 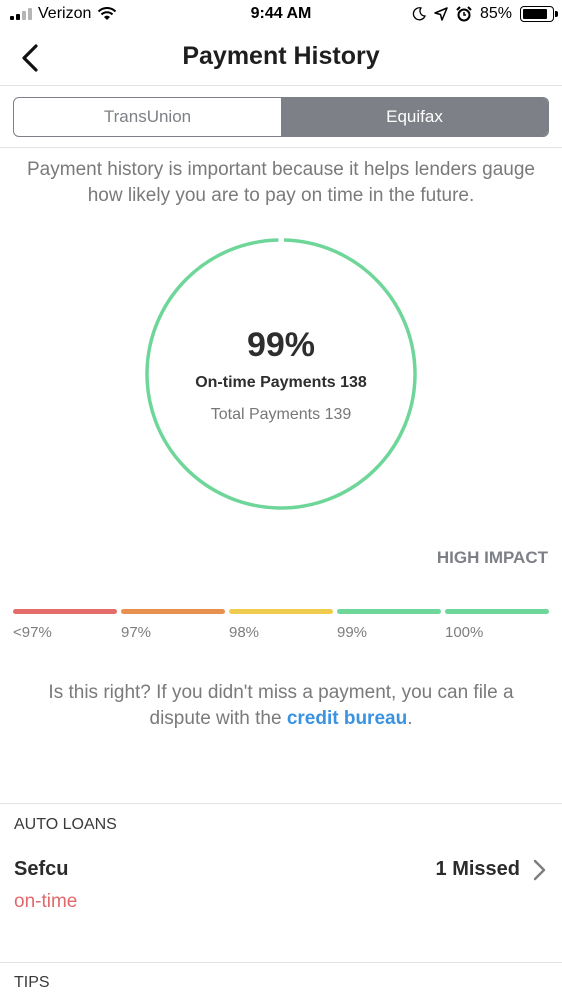 I want to click on page-title: Payment History, so click(x=281, y=56).